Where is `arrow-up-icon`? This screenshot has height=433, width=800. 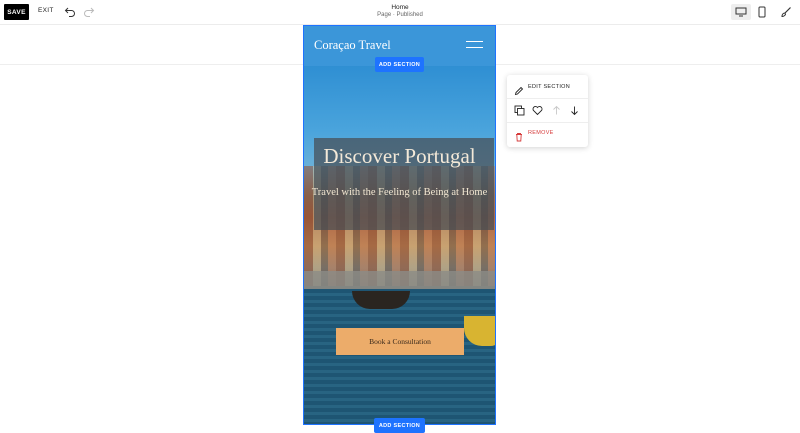 arrow-up-icon is located at coordinates (557, 109).